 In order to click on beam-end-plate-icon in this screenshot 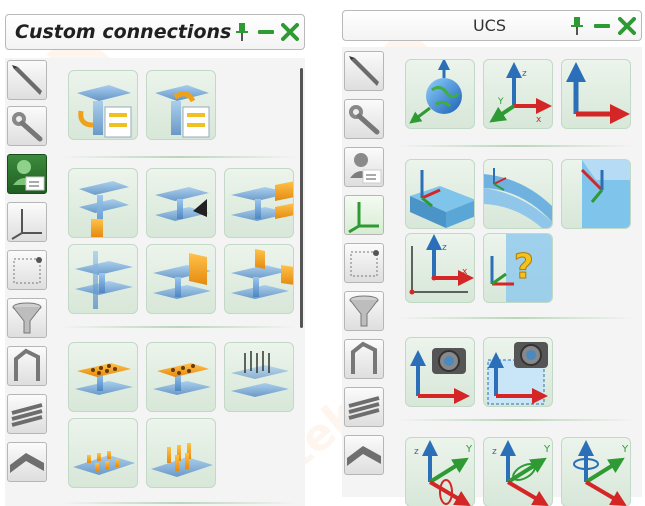, I will do `click(181, 279)`.